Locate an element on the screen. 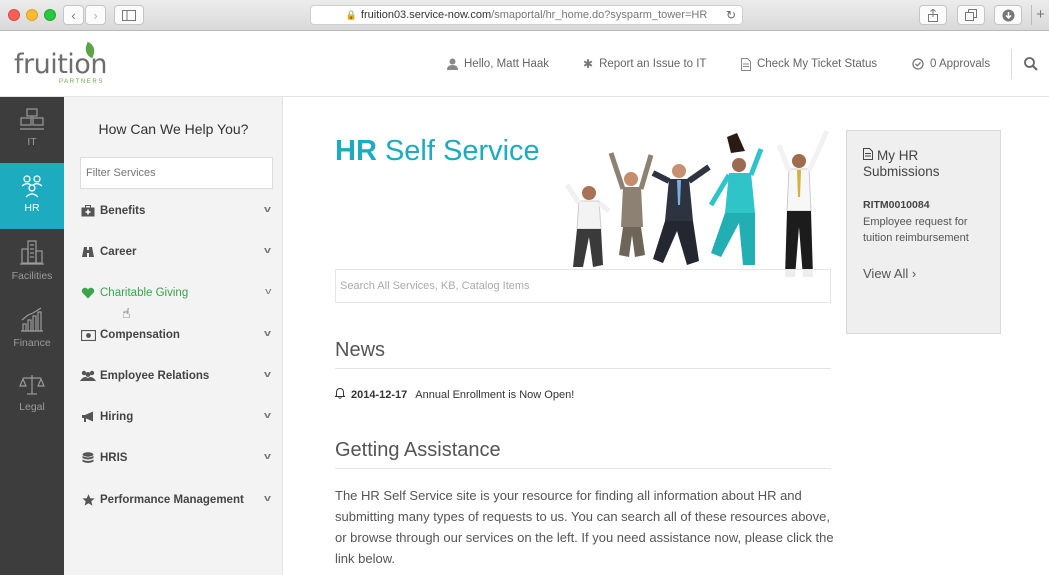  scales-icon is located at coordinates (32, 385).